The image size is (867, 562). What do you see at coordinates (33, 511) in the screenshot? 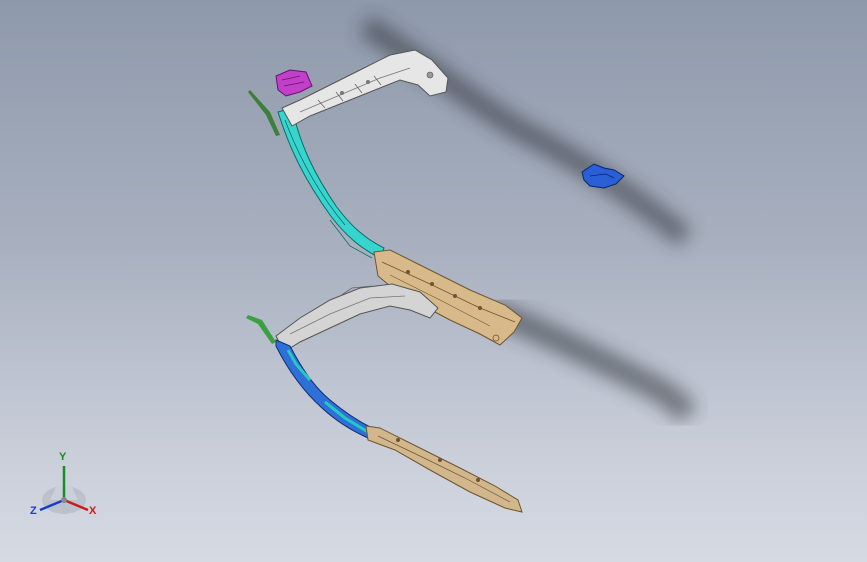
I see `z-axis-label: Z` at bounding box center [33, 511].